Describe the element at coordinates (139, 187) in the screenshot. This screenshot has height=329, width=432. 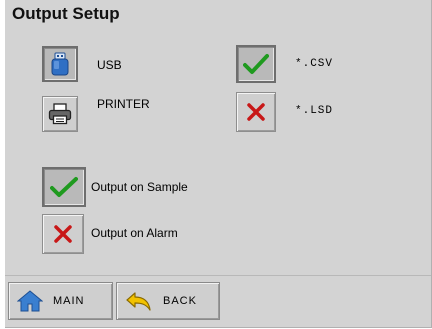
I see `output-on-sample-label: Output on Sample` at that location.